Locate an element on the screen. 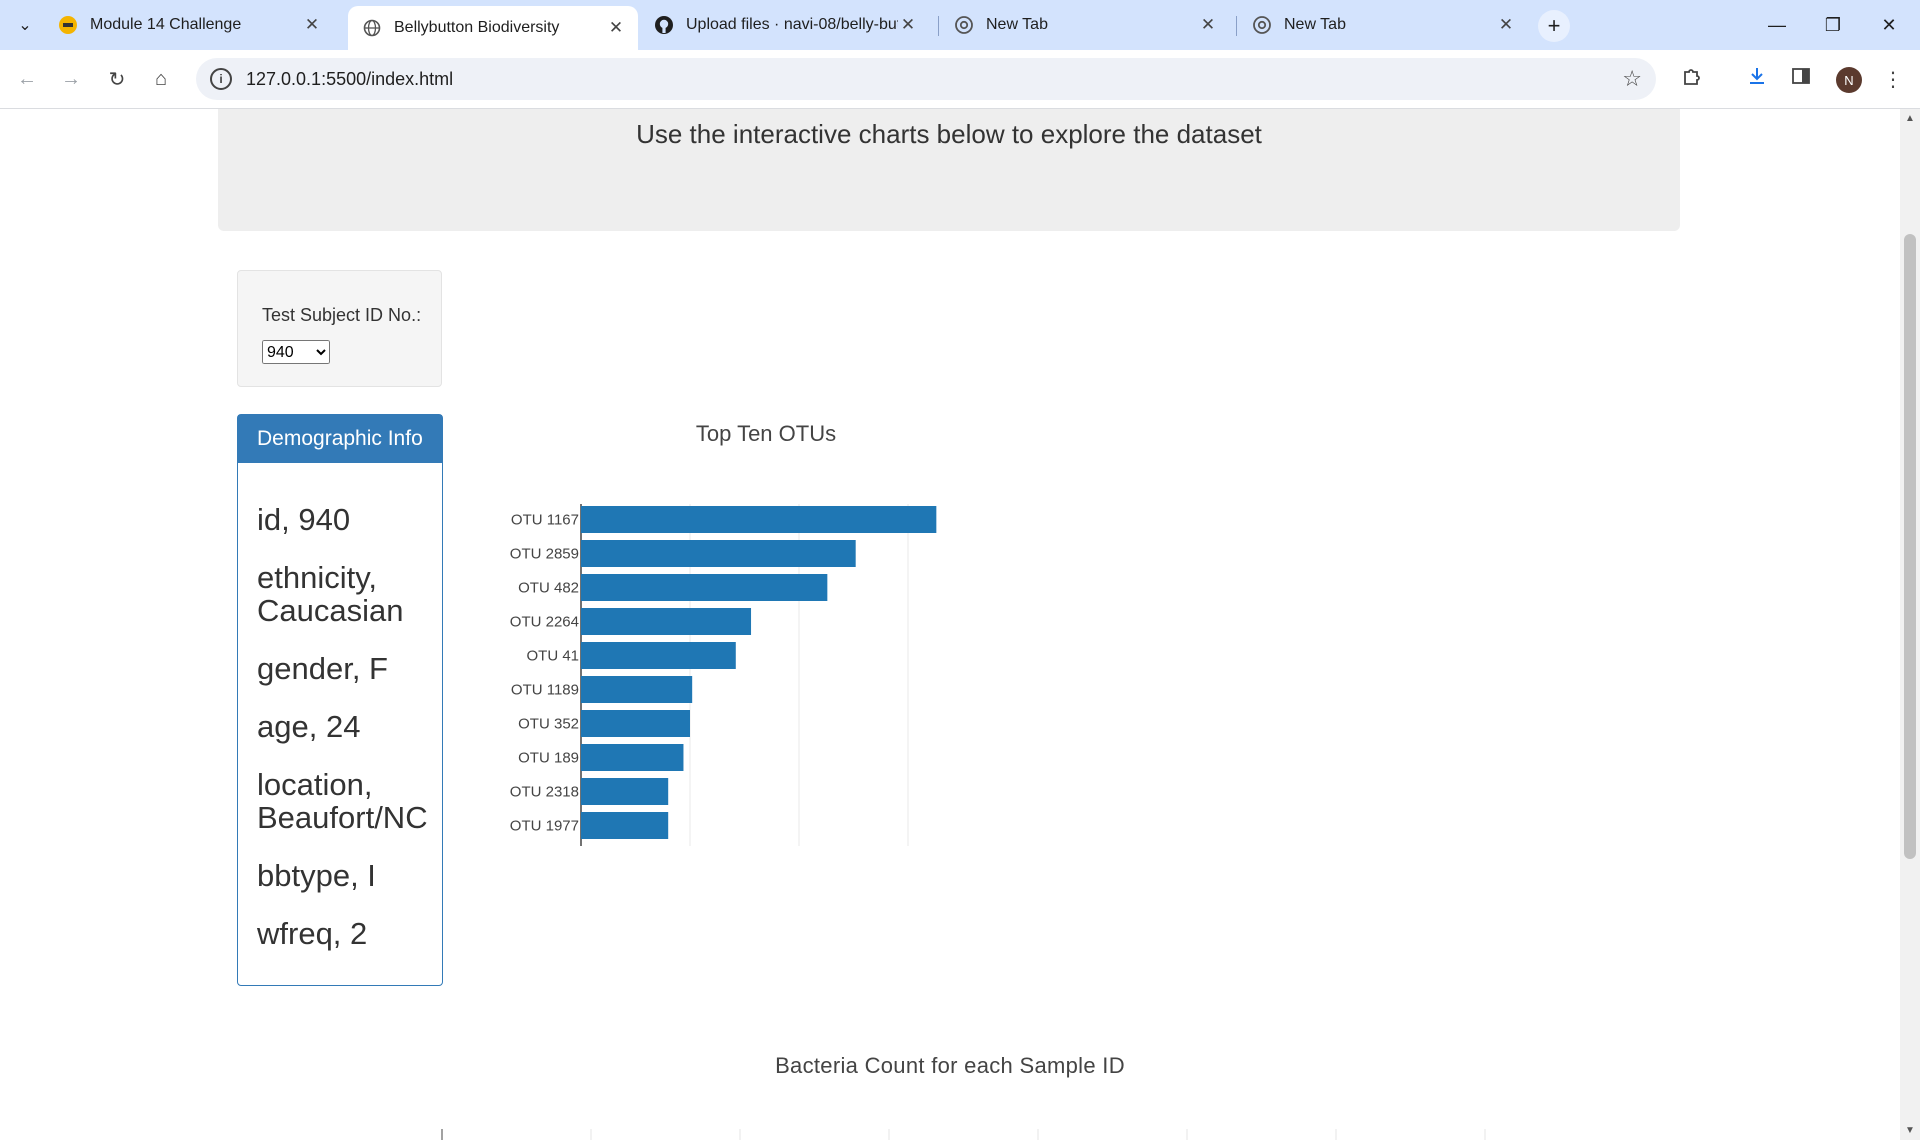 This screenshot has width=1920, height=1140. more-vert-icon: ⋮ is located at coordinates (1893, 79).